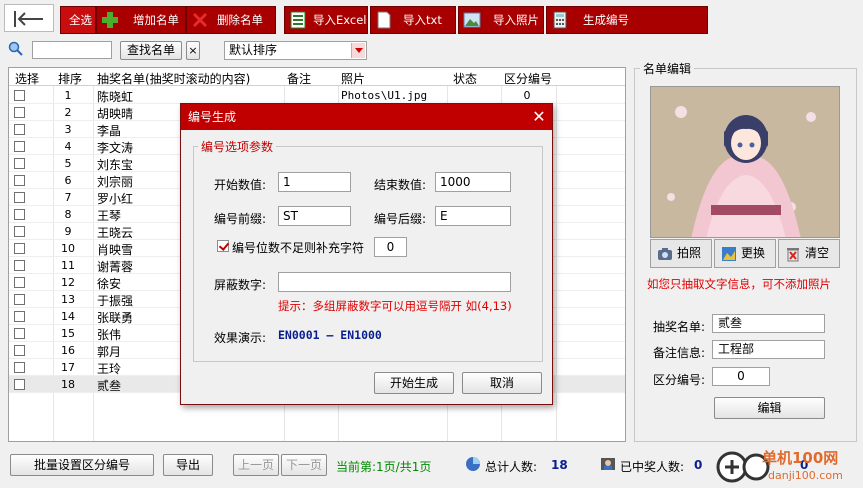  What do you see at coordinates (115, 233) in the screenshot?
I see `row-name: 王晓云` at bounding box center [115, 233].